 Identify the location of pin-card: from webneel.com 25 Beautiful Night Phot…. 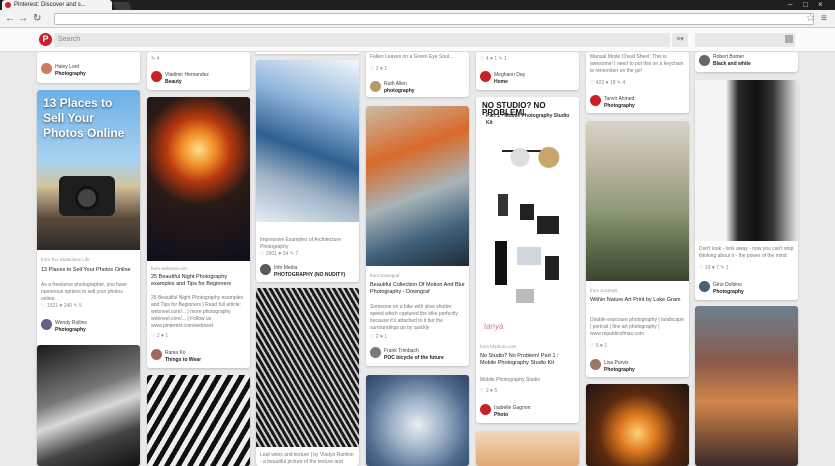
(198, 232).